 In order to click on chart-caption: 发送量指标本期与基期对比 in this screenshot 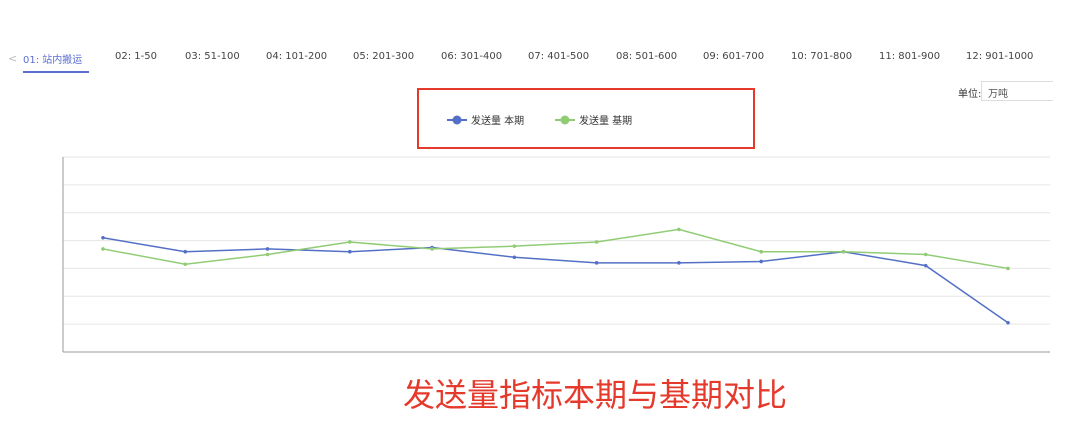, I will do `click(594, 395)`.